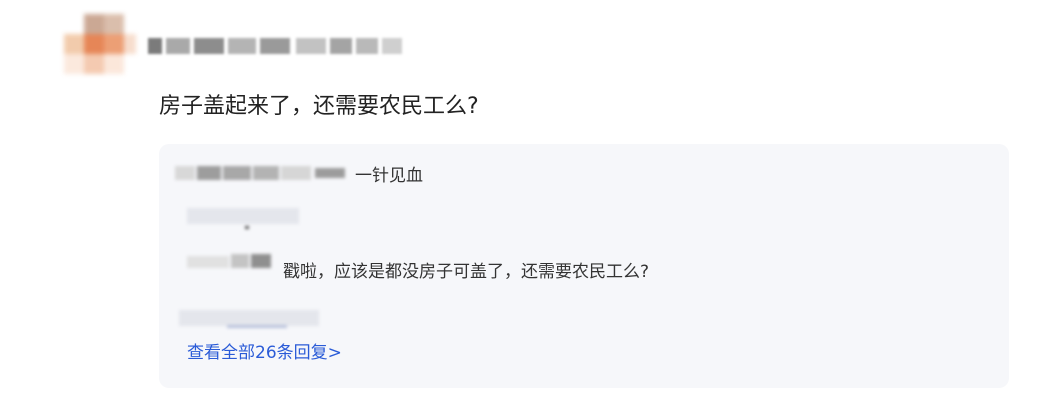 This screenshot has height=402, width=1056. What do you see at coordinates (389, 176) in the screenshot?
I see `reply-text: 一针见血` at bounding box center [389, 176].